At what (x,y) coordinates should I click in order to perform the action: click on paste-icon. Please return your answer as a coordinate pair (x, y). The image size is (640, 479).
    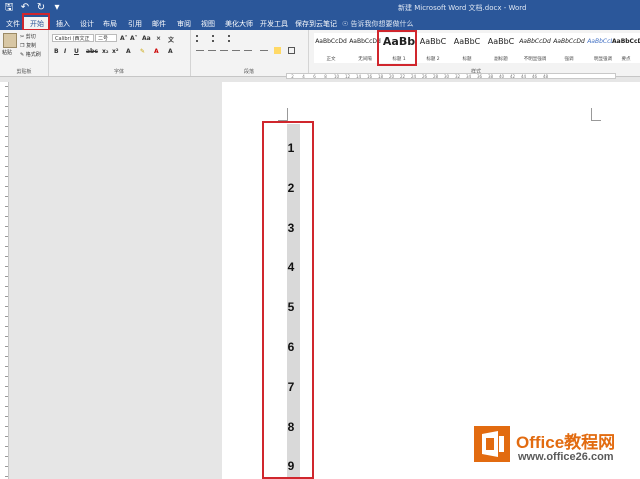
    Looking at the image, I should click on (10, 40).